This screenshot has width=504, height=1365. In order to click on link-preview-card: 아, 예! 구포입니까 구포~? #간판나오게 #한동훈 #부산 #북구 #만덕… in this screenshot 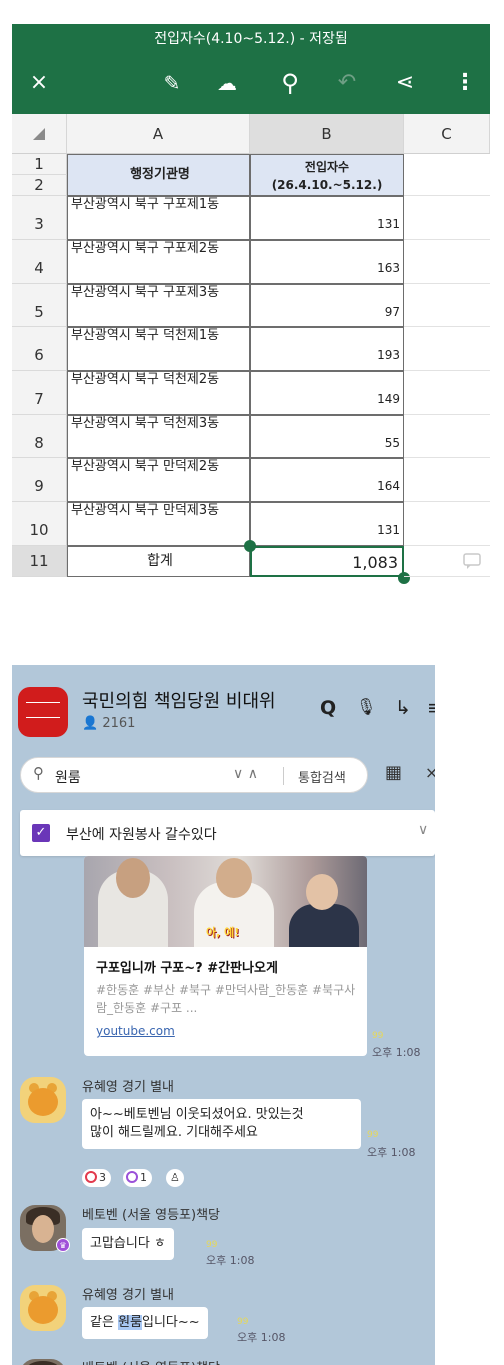, I will do `click(225, 956)`.